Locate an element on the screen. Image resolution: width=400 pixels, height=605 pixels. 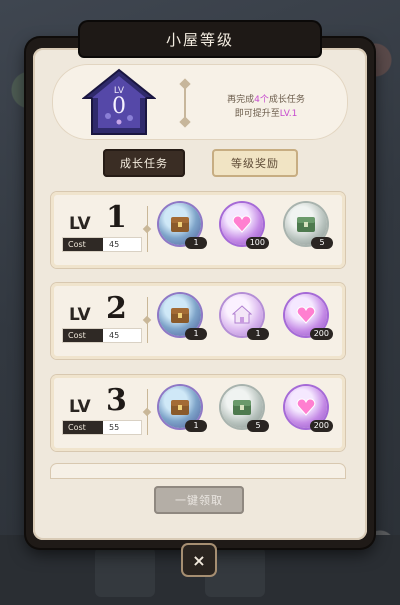
cost-field: Cost 55 is located at coordinates (102, 427).